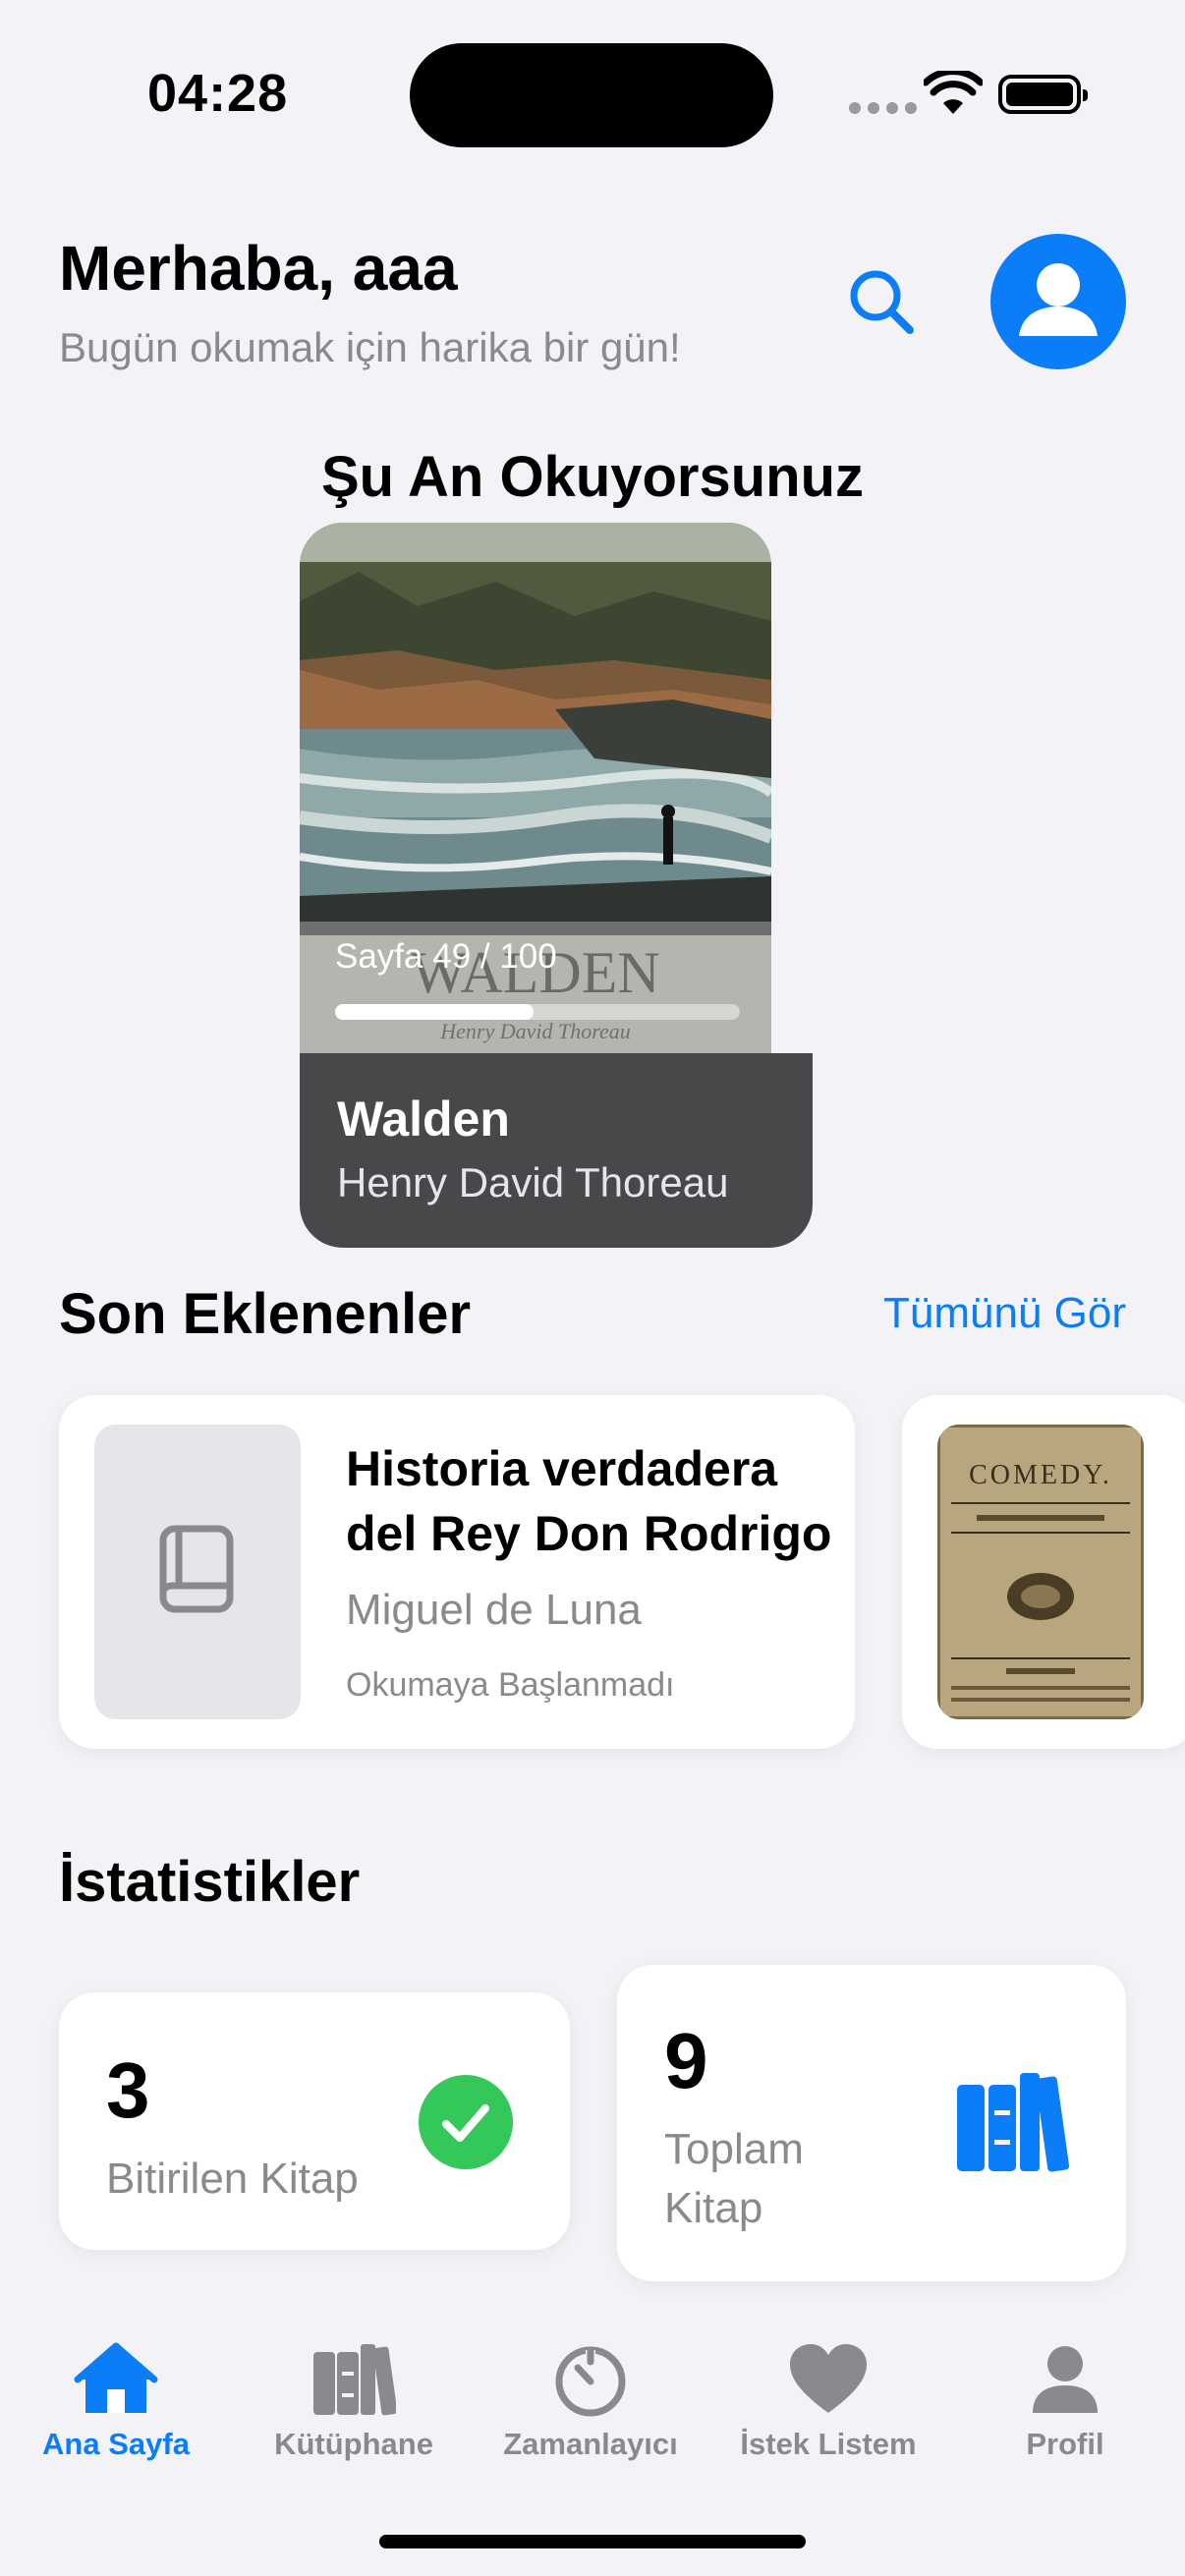  What do you see at coordinates (1014, 2122) in the screenshot?
I see `books-icon` at bounding box center [1014, 2122].